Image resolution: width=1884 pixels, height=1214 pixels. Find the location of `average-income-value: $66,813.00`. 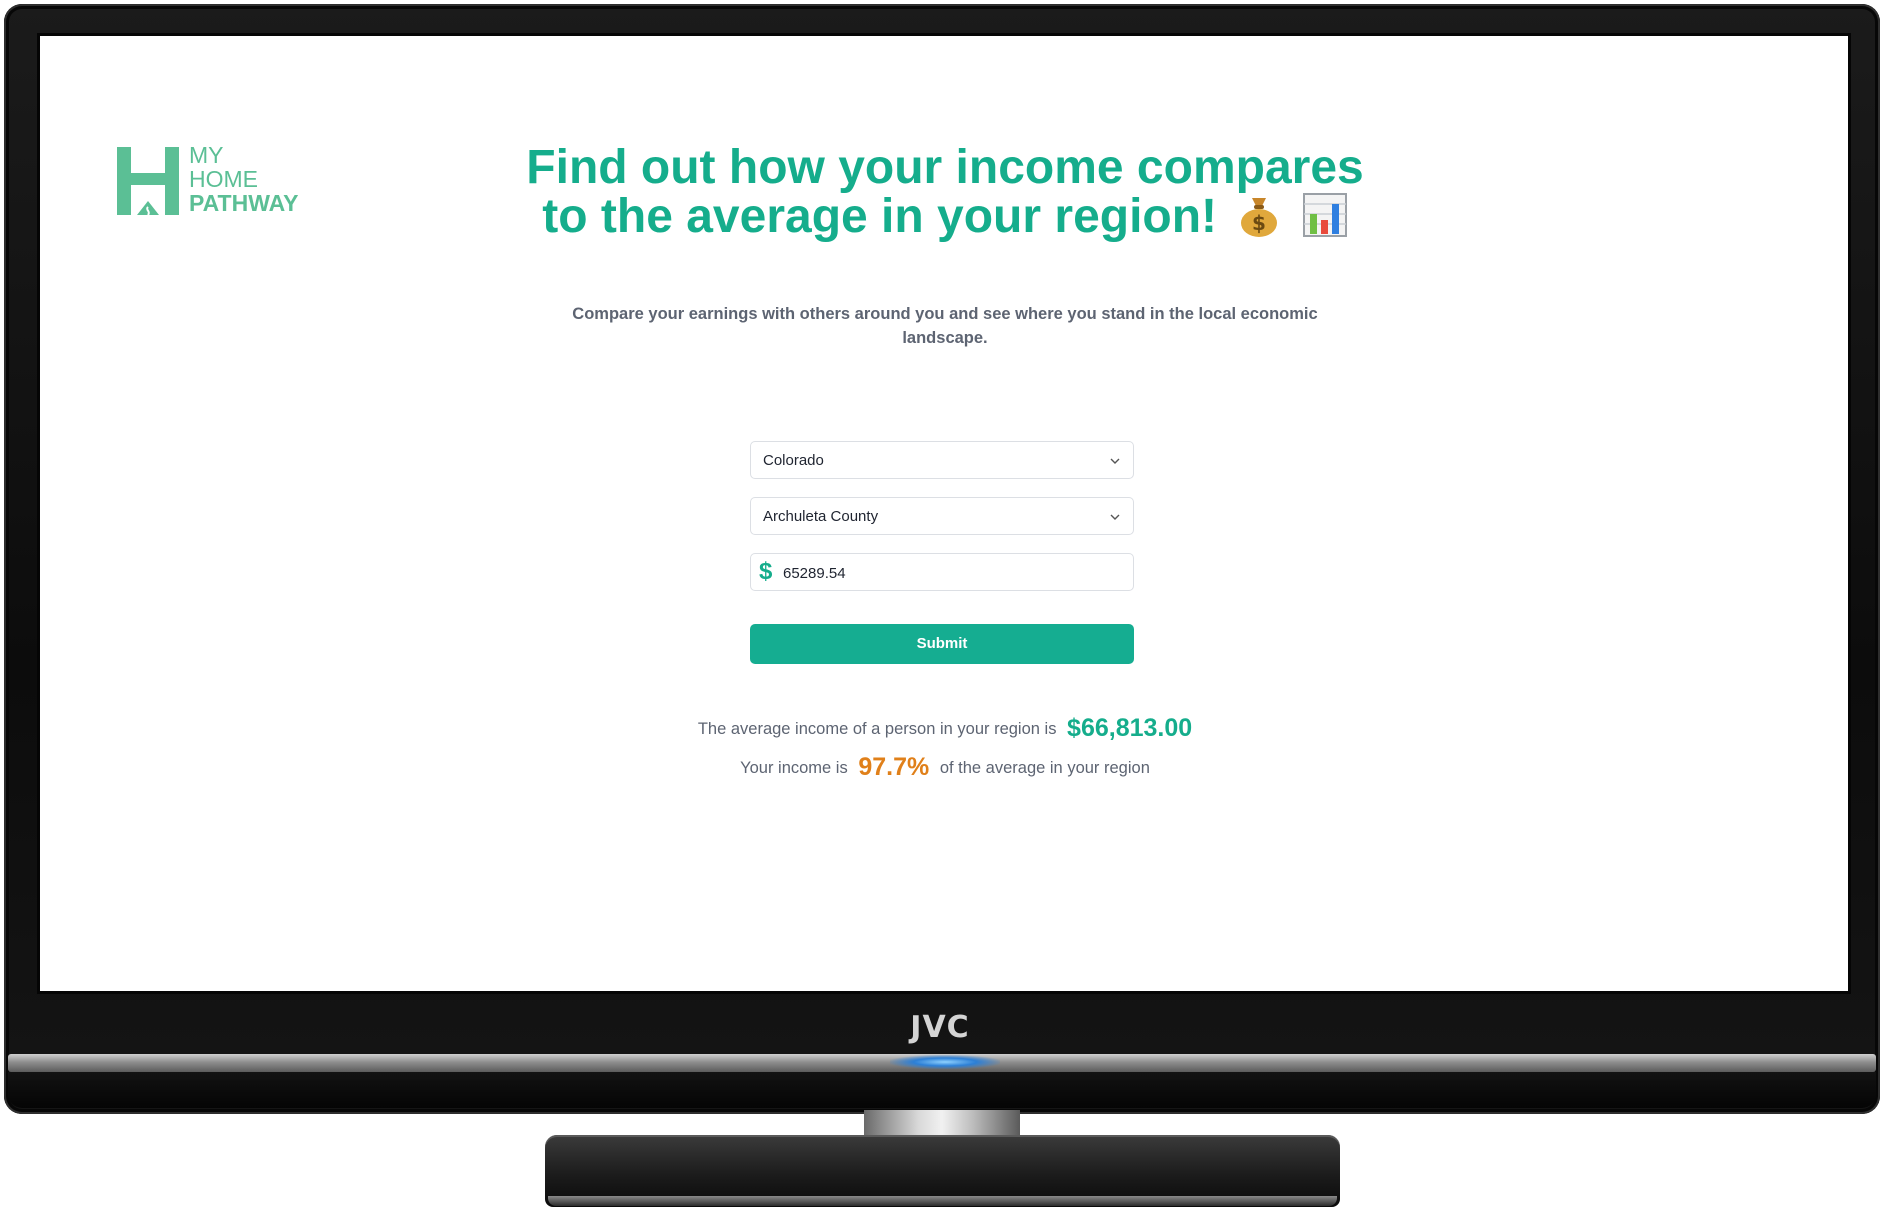

average-income-value: $66,813.00 is located at coordinates (1130, 728).